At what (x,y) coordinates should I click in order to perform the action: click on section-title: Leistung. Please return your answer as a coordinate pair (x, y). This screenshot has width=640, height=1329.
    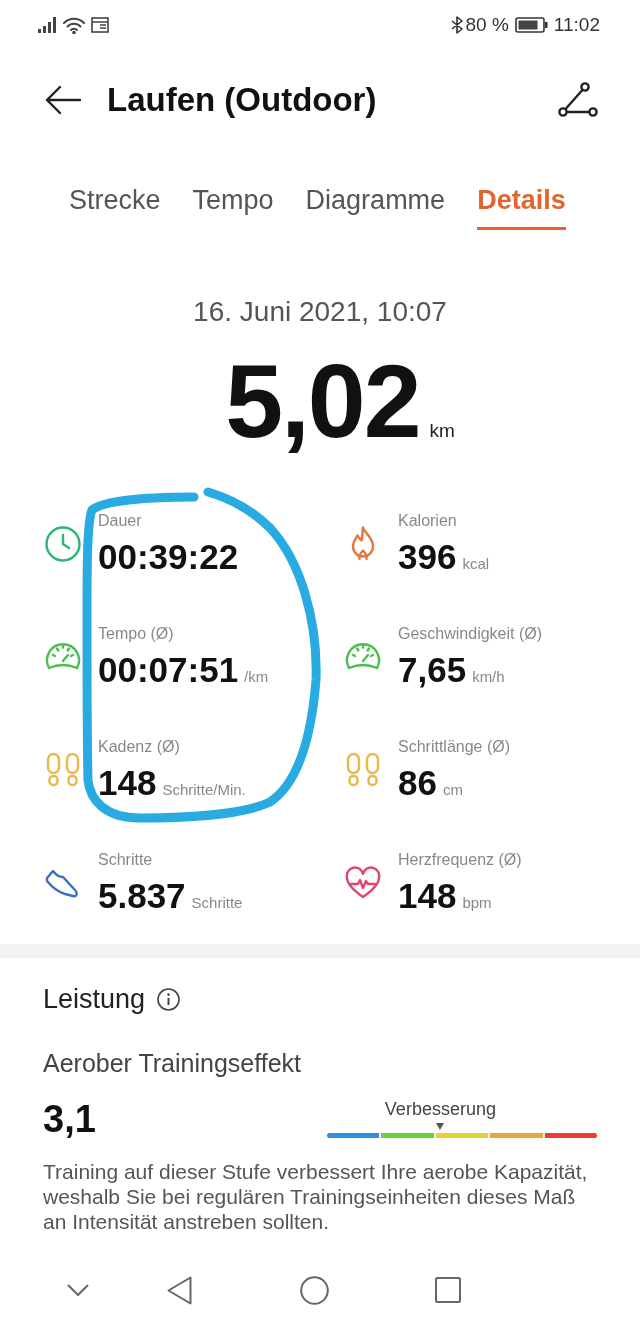
    Looking at the image, I should click on (94, 999).